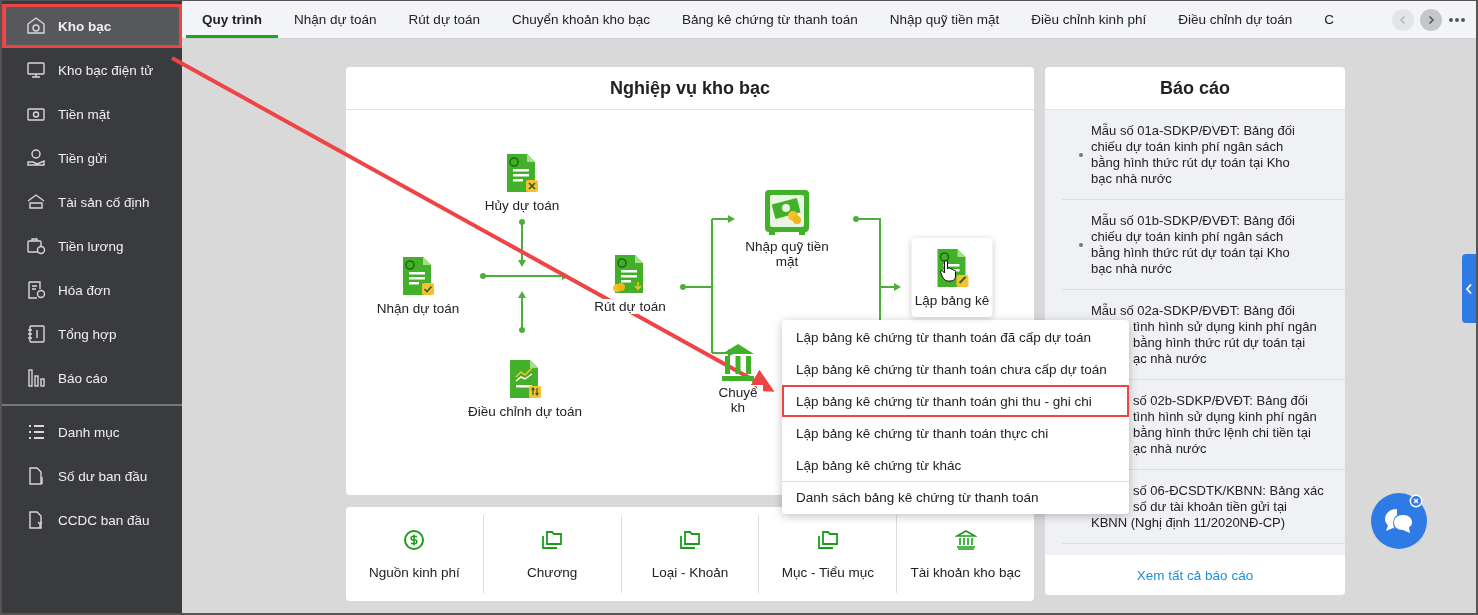 This screenshot has height=615, width=1478. Describe the element at coordinates (92, 476) in the screenshot. I see `sidebar-item: Số dư ban đầu` at that location.